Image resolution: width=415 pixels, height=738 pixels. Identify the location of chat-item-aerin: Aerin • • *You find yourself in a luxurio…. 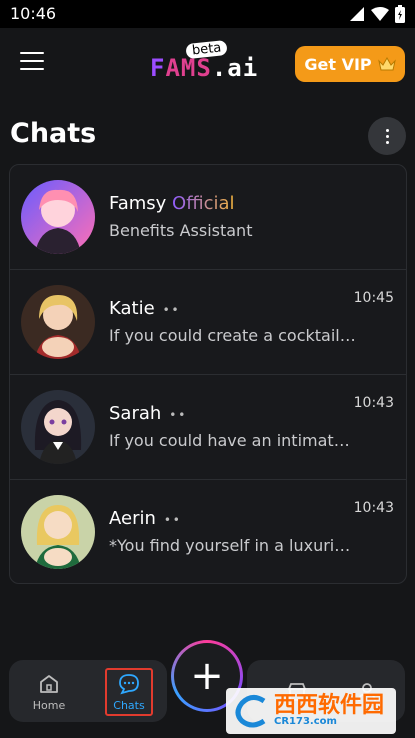
(208, 531).